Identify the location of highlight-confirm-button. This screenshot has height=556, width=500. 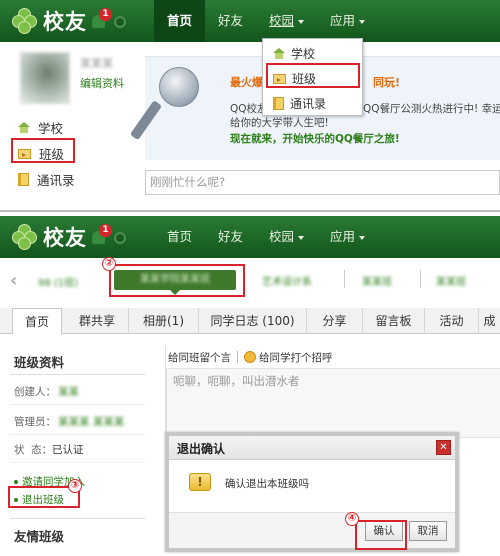
(381, 535).